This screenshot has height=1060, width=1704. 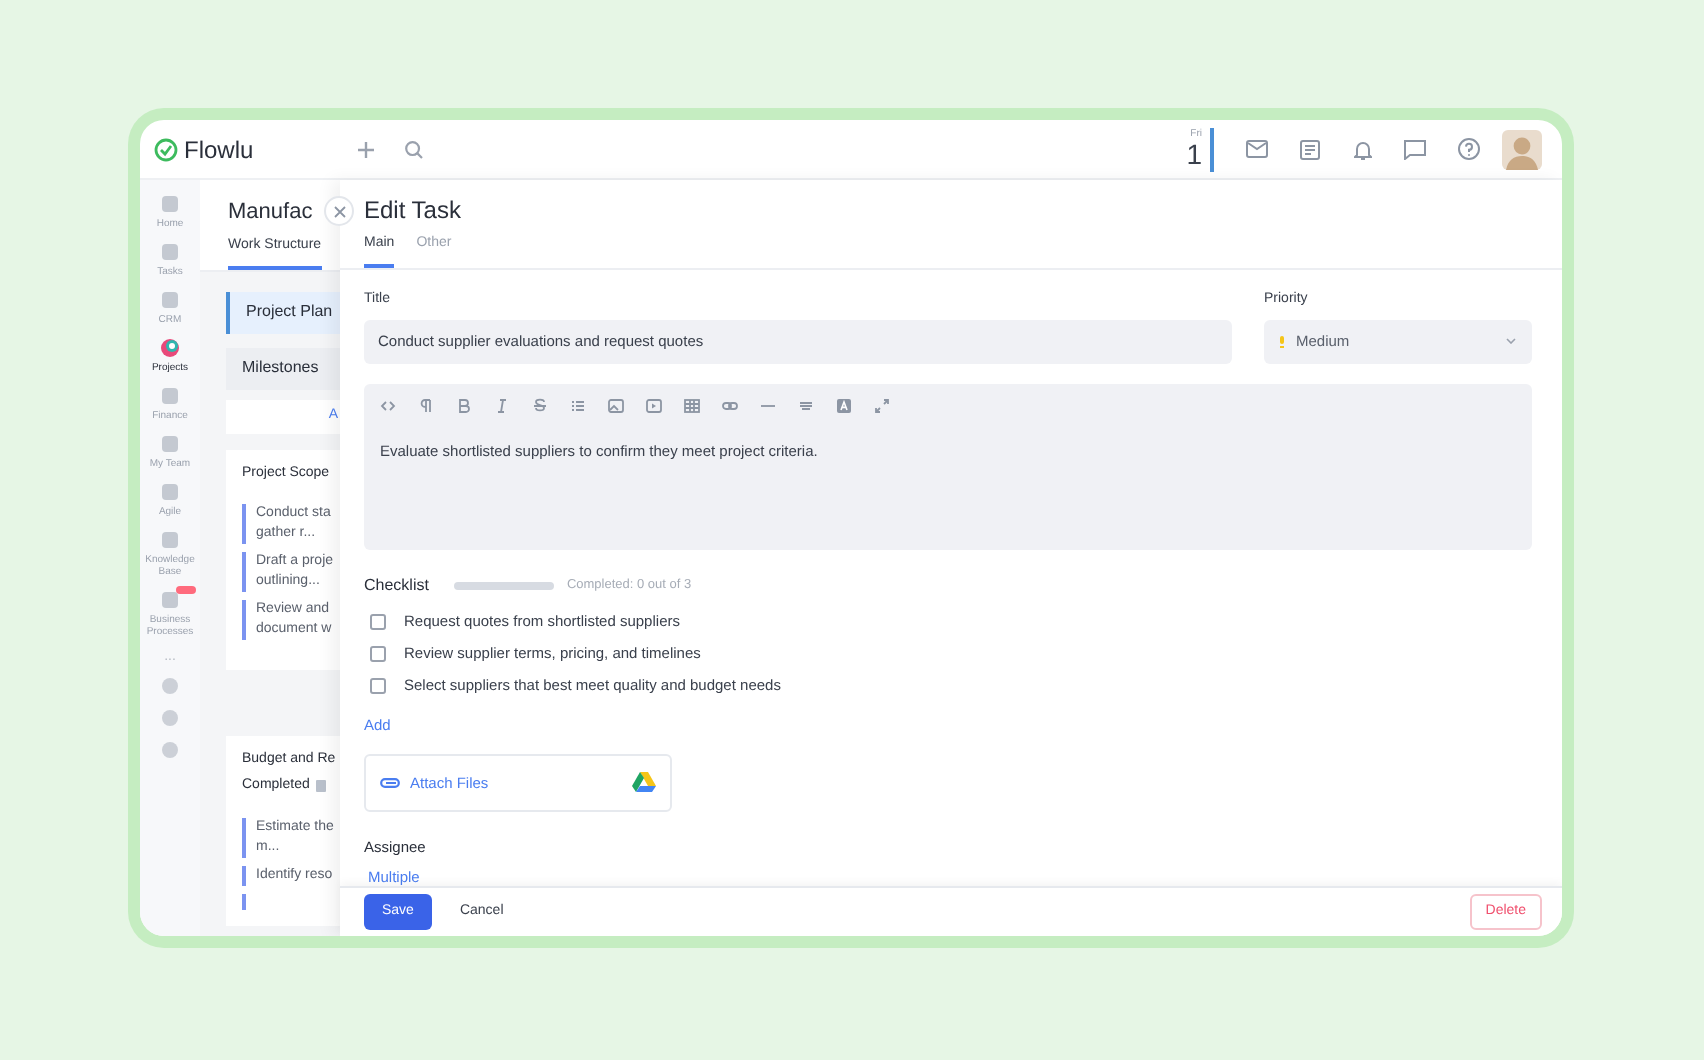 I want to click on paperclip-icon, so click(x=390, y=782).